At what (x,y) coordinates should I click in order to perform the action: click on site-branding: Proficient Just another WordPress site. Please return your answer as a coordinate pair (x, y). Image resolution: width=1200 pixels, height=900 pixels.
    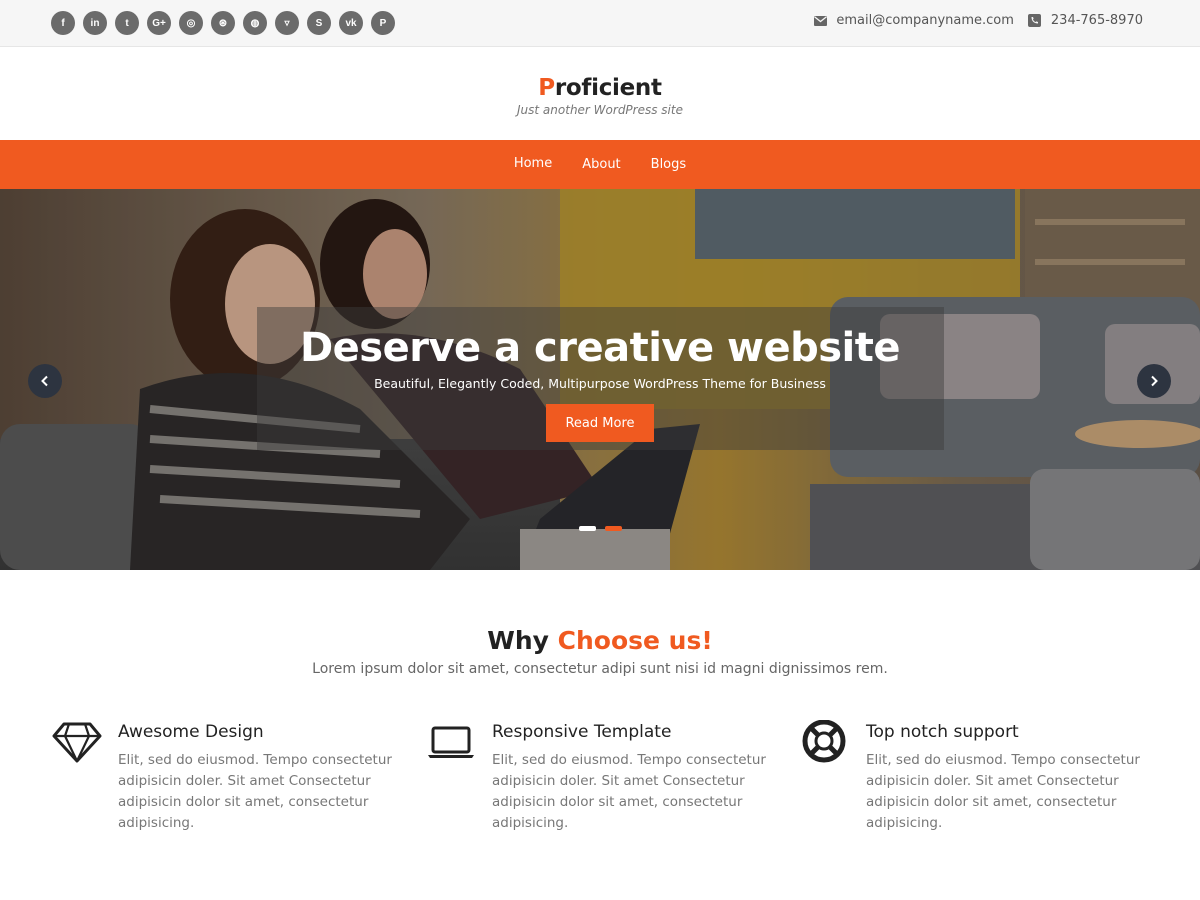
    Looking at the image, I should click on (600, 94).